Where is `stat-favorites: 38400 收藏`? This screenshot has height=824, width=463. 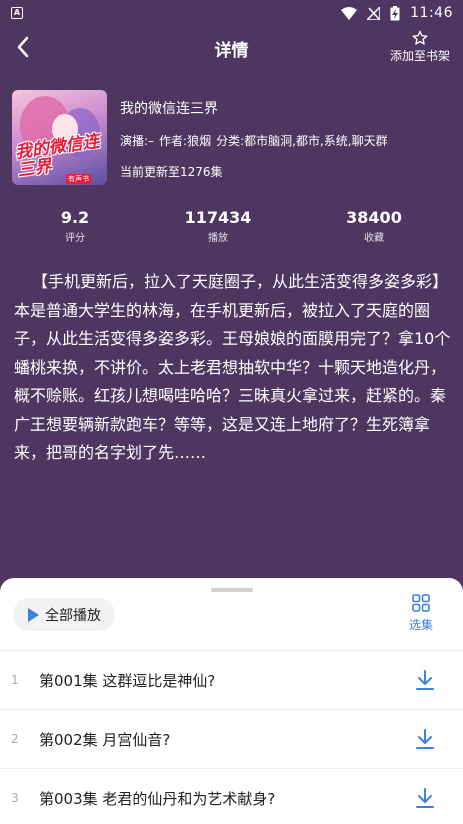
stat-favorites: 38400 收藏 is located at coordinates (374, 226).